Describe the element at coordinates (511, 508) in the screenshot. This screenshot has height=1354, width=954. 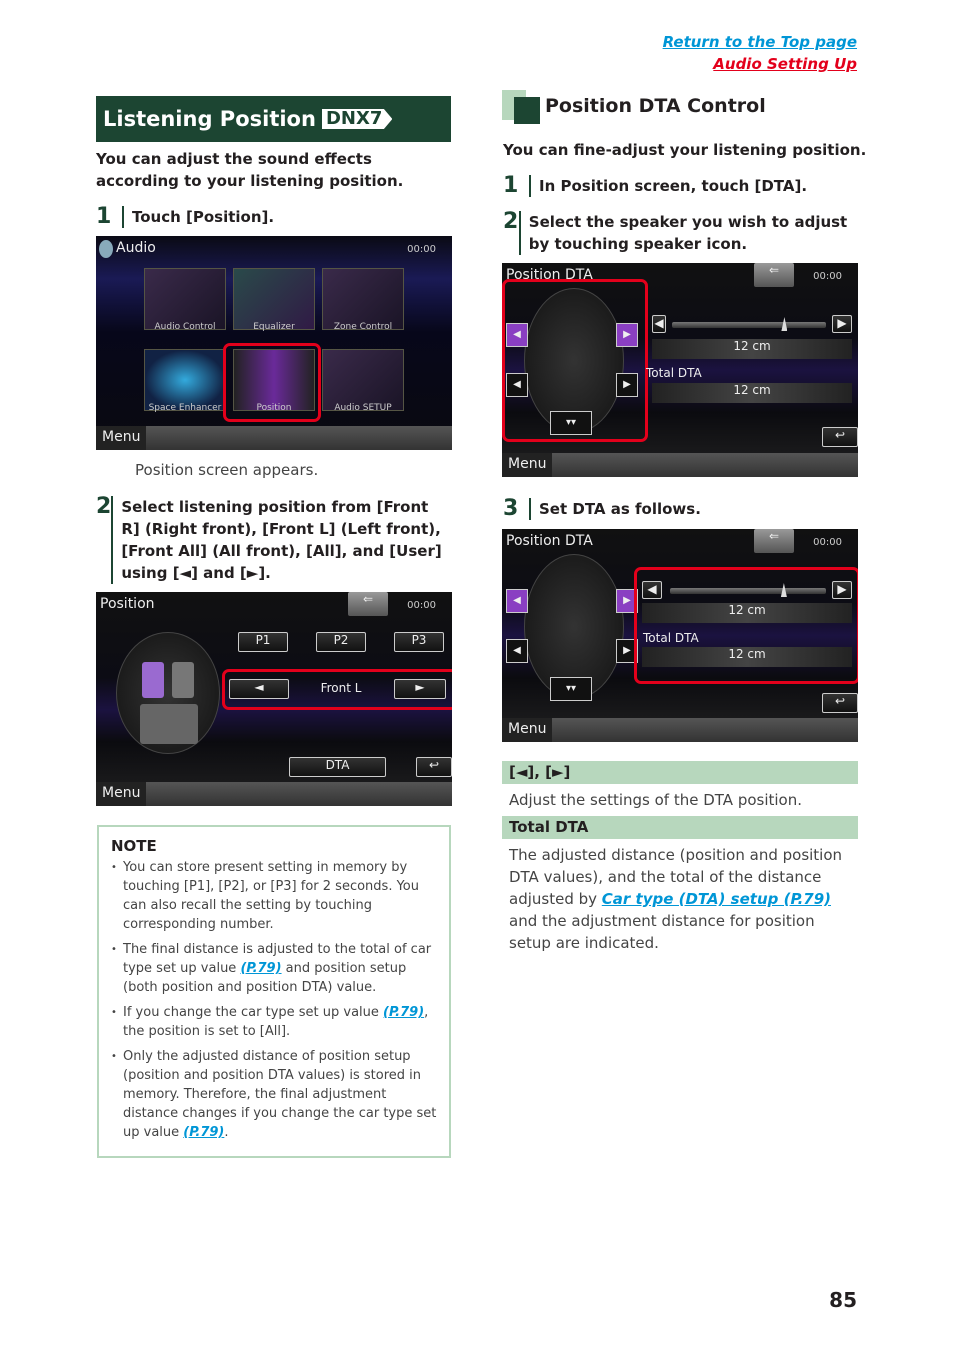
I see `step-number: 3` at that location.